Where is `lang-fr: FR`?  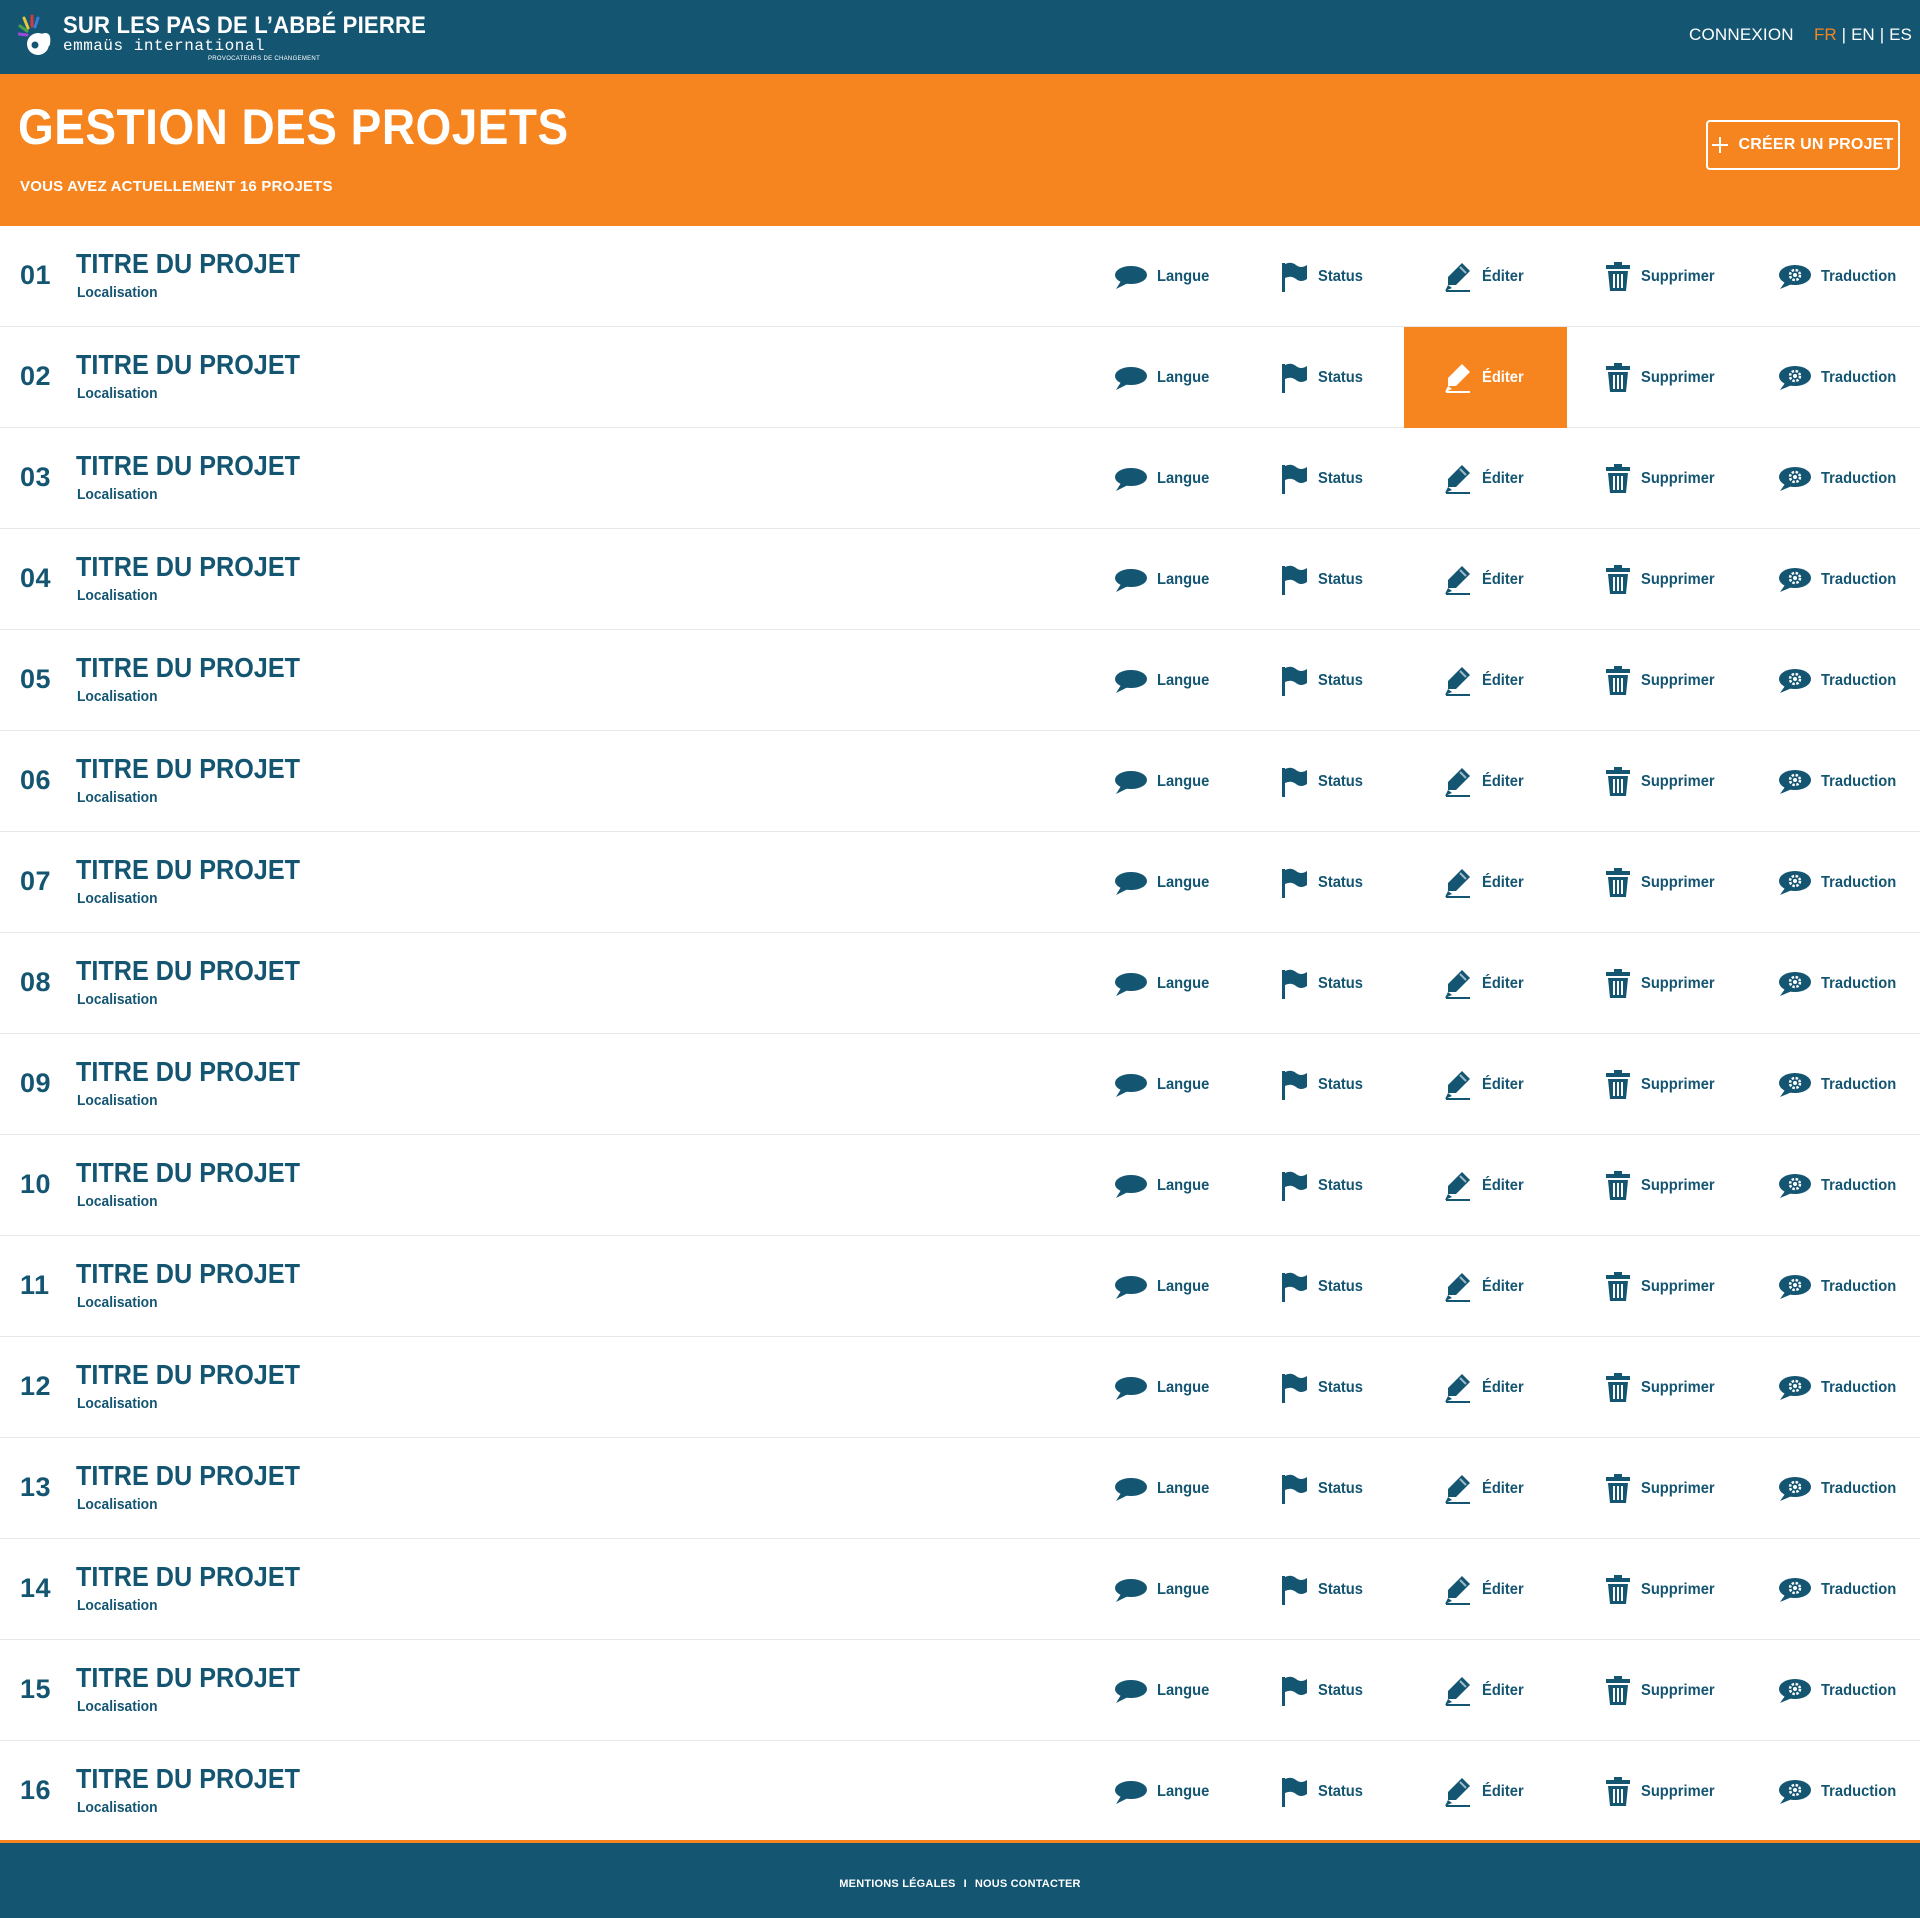
lang-fr: FR is located at coordinates (1825, 34).